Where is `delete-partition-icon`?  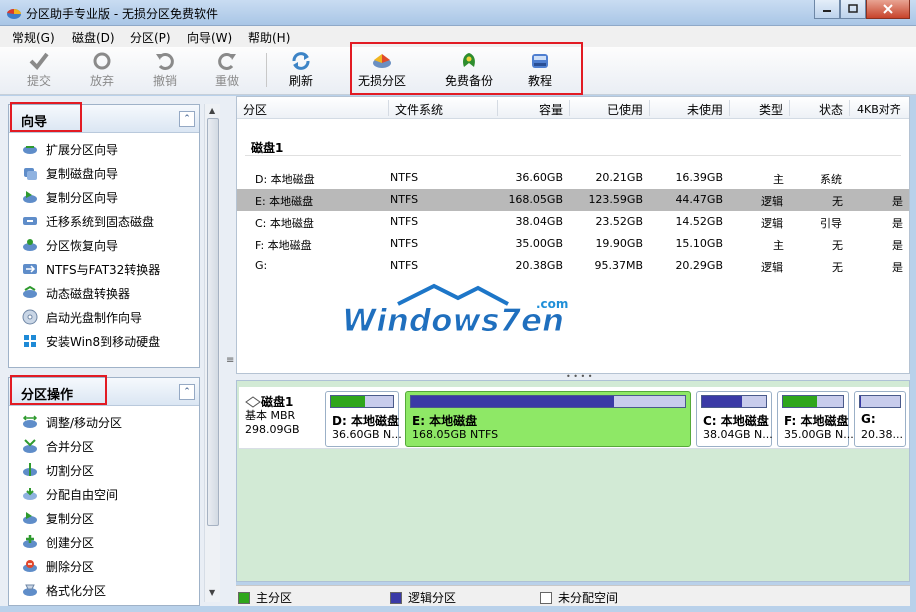
delete-partition-icon is located at coordinates (30, 566).